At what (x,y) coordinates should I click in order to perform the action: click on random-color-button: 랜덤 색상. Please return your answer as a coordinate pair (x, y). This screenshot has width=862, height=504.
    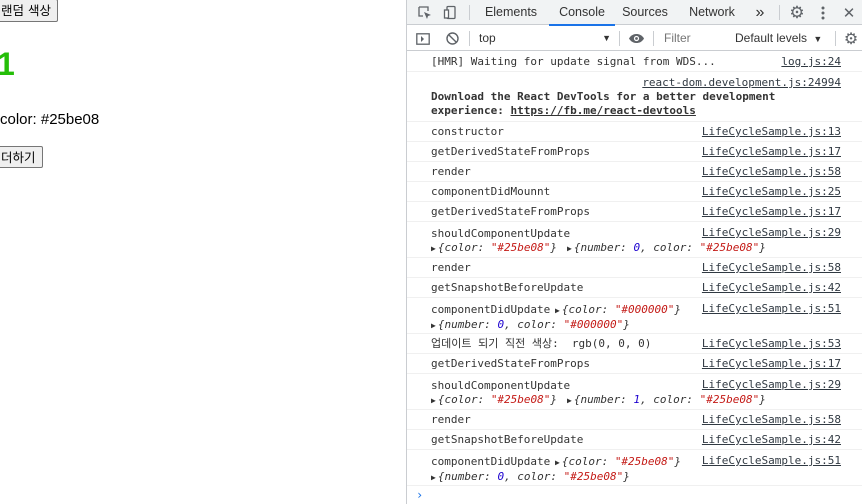
    Looking at the image, I should click on (29, 11).